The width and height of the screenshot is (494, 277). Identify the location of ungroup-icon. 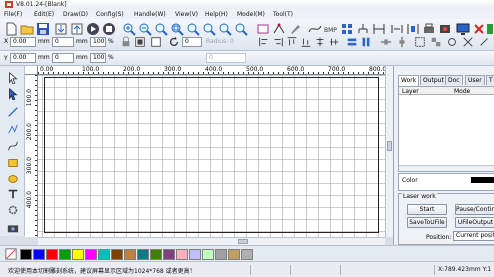
(436, 42).